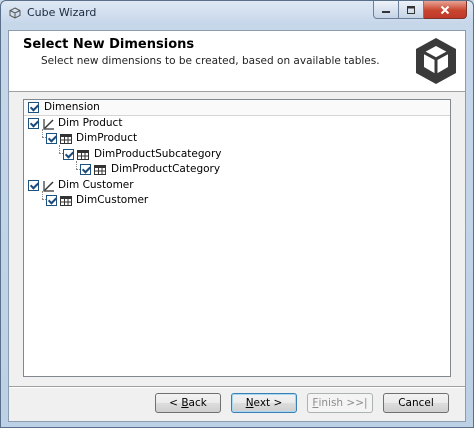 This screenshot has width=474, height=428. Describe the element at coordinates (109, 44) in the screenshot. I see `page-title: Select New Dimensions` at that location.